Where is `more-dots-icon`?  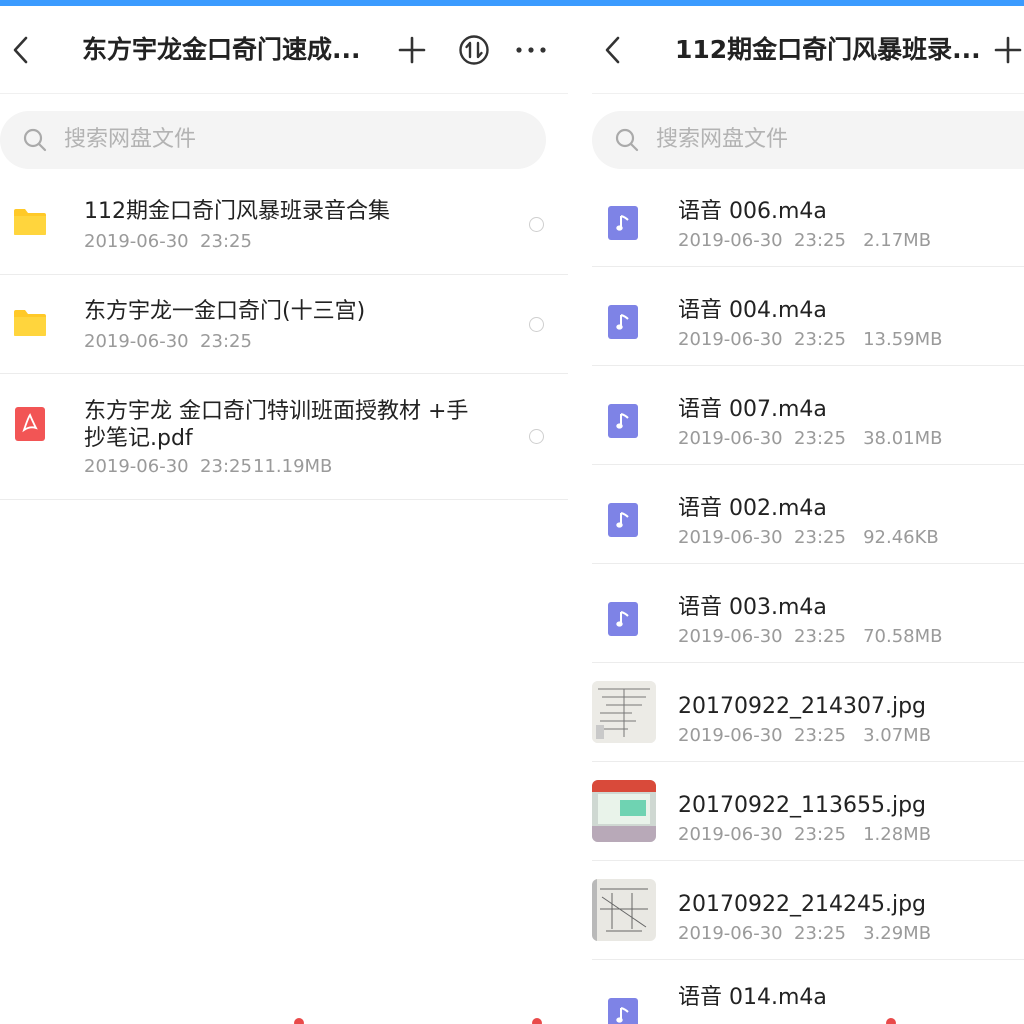
more-dots-icon is located at coordinates (531, 50).